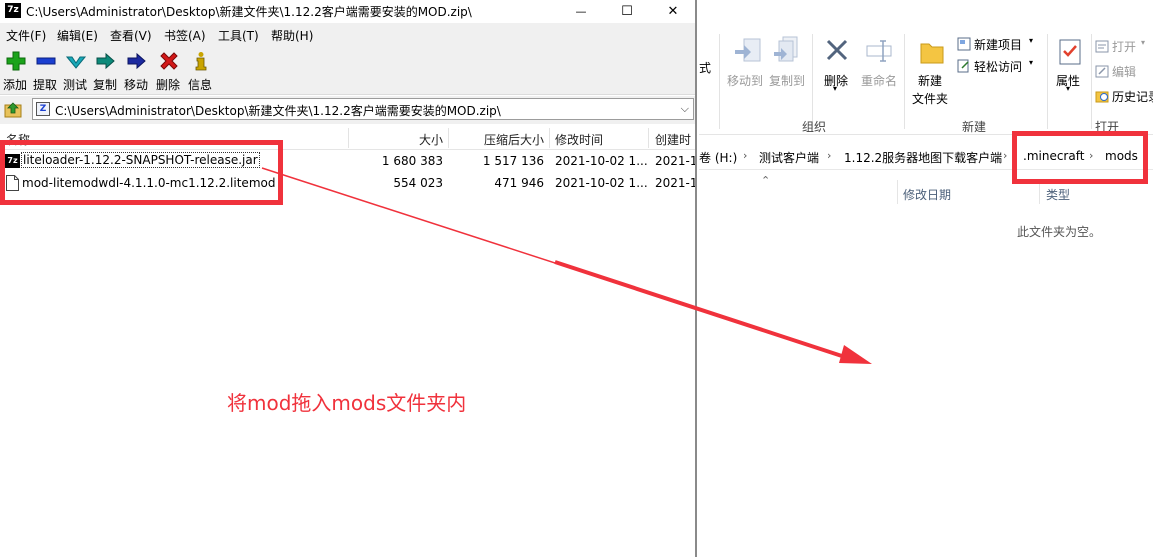 The width and height of the screenshot is (1153, 557). What do you see at coordinates (701, 310) in the screenshot?
I see `drag-arrow-shaft` at bounding box center [701, 310].